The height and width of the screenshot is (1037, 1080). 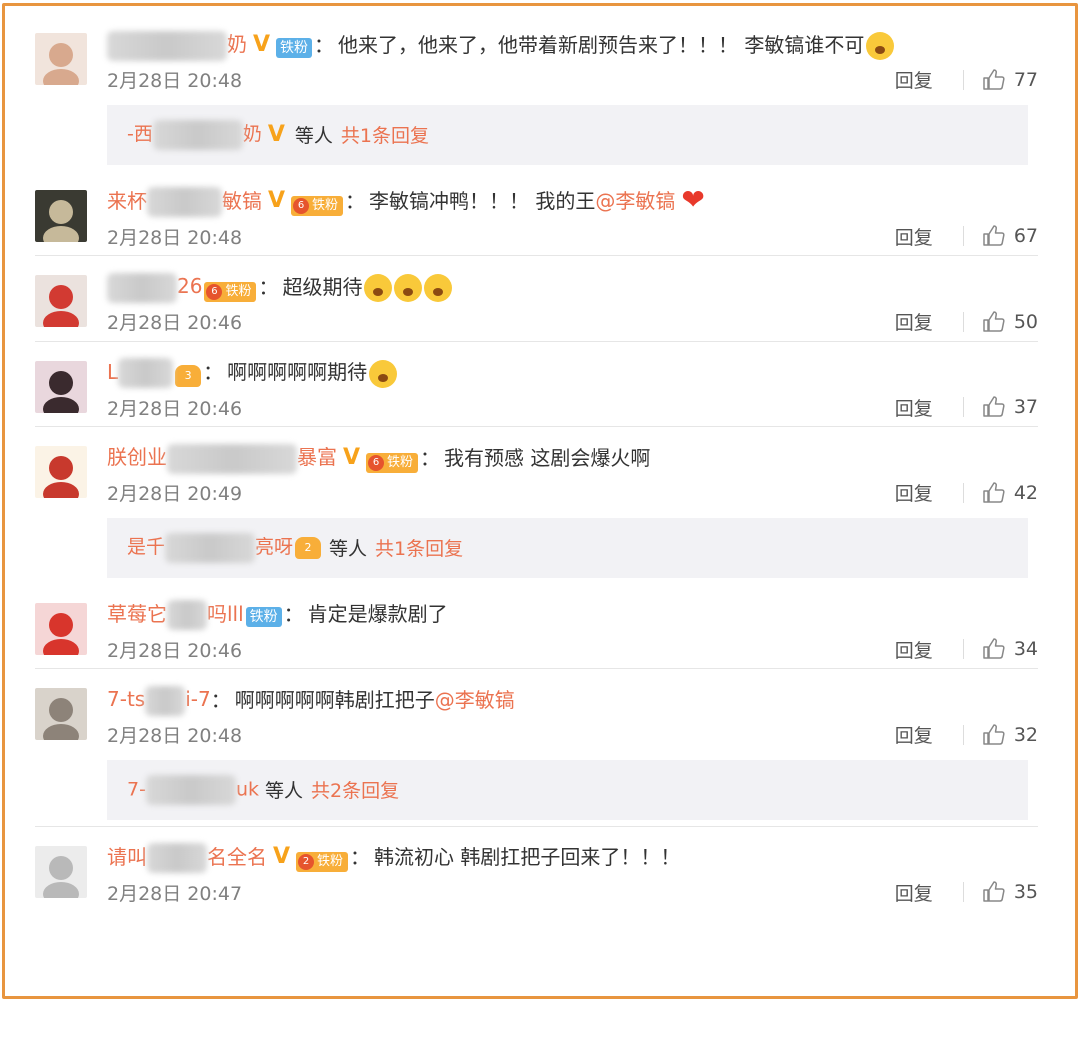 I want to click on crying-emoji-icon, so click(x=880, y=46).